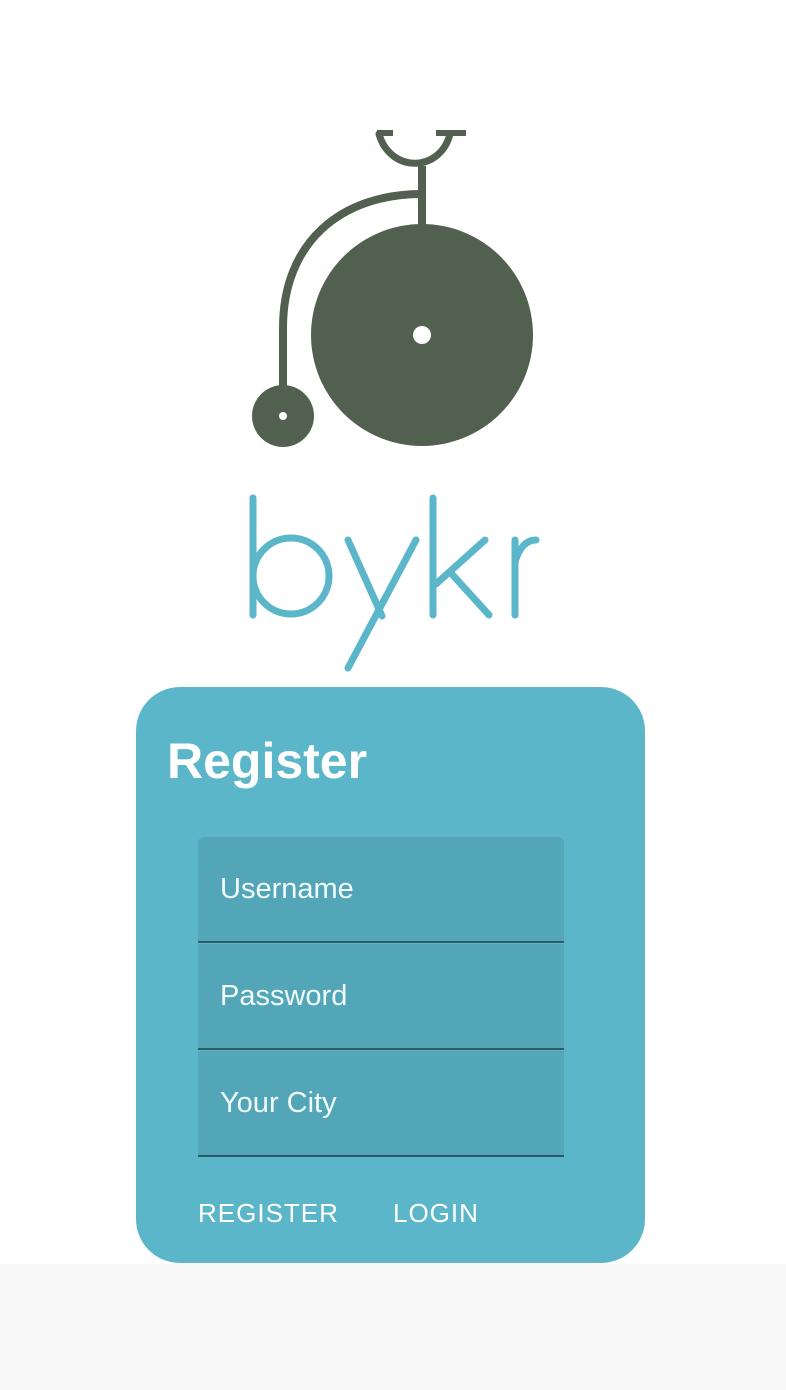 This screenshot has width=786, height=1390. Describe the element at coordinates (268, 1213) in the screenshot. I see `register-button: REGISTER` at that location.